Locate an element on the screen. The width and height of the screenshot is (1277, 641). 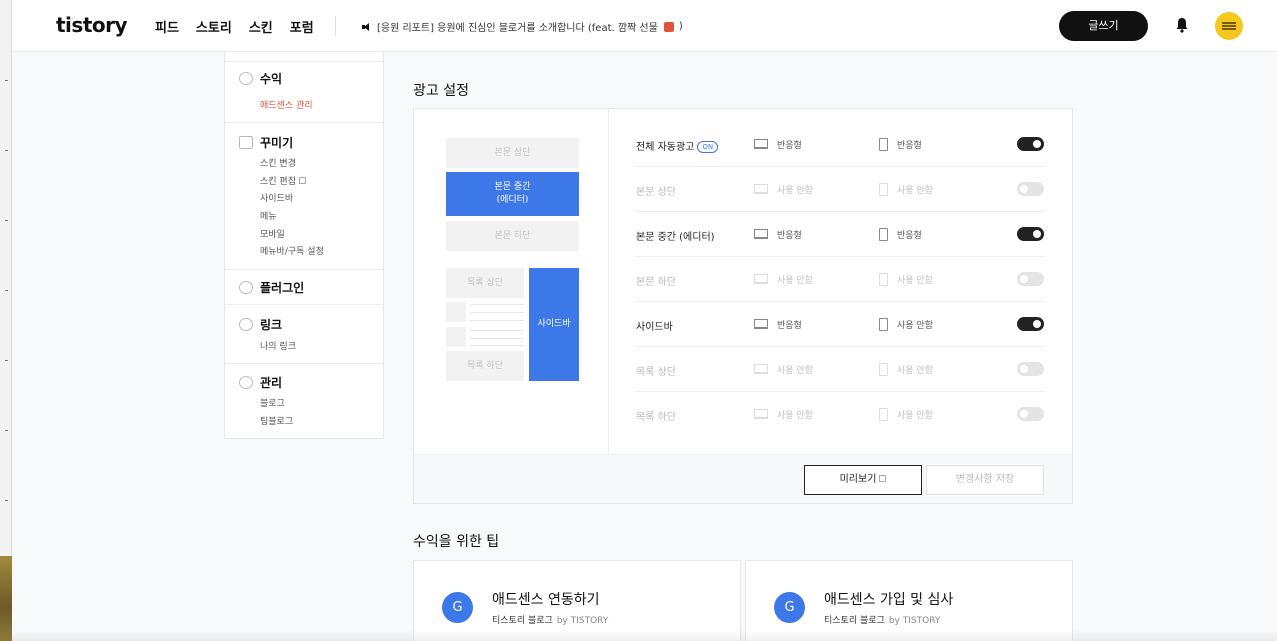
sidebar-item-mobile: 모바일 is located at coordinates (272, 233).